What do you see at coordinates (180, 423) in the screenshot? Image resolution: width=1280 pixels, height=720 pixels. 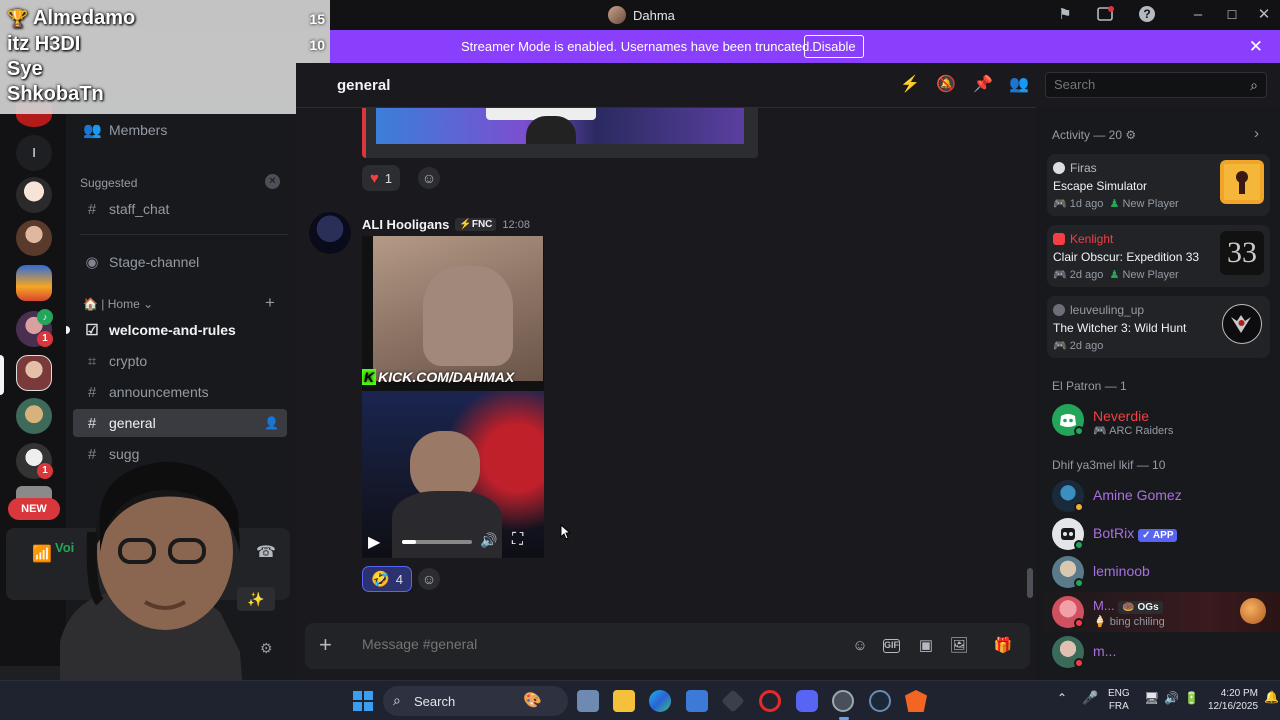 I see `sidebar-item-general: # general 👤` at bounding box center [180, 423].